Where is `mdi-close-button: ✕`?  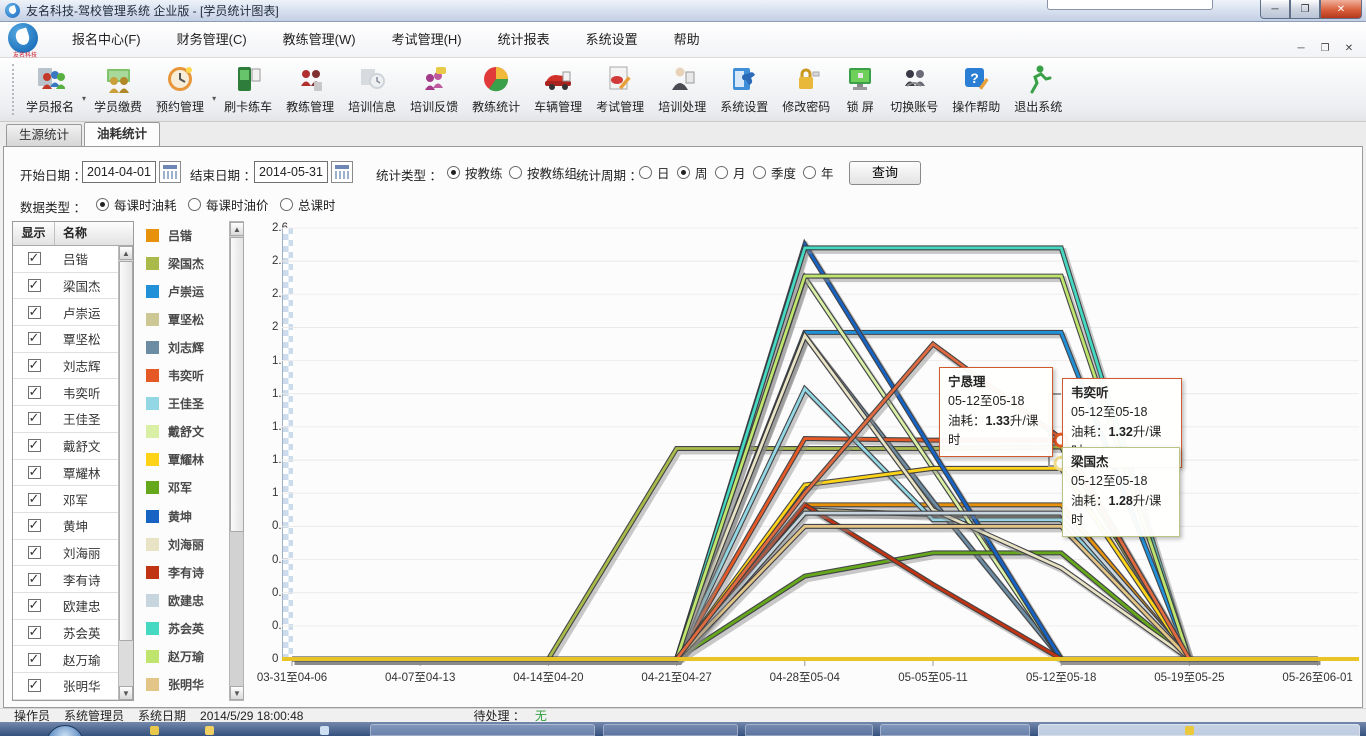
mdi-close-button: ✕ is located at coordinates (1349, 48).